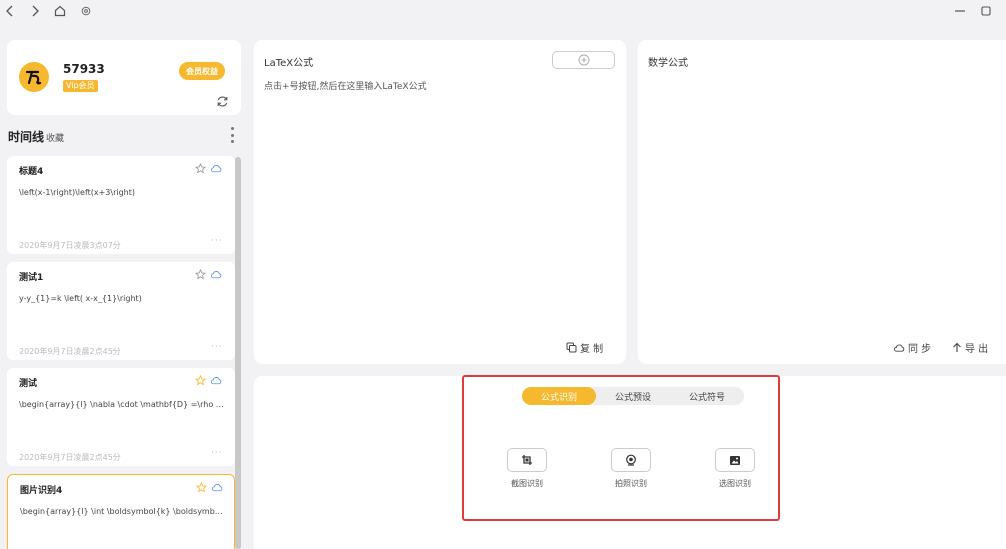 Image resolution: width=1006 pixels, height=549 pixels. Describe the element at coordinates (80, 298) in the screenshot. I see `item-formula: y-y_{1}=k \left( x-x_{1}\right)` at that location.